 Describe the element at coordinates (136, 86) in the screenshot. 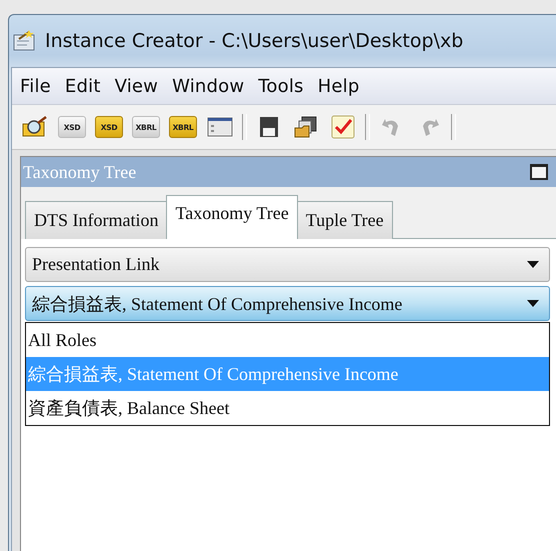

I see `menu-item: View` at that location.